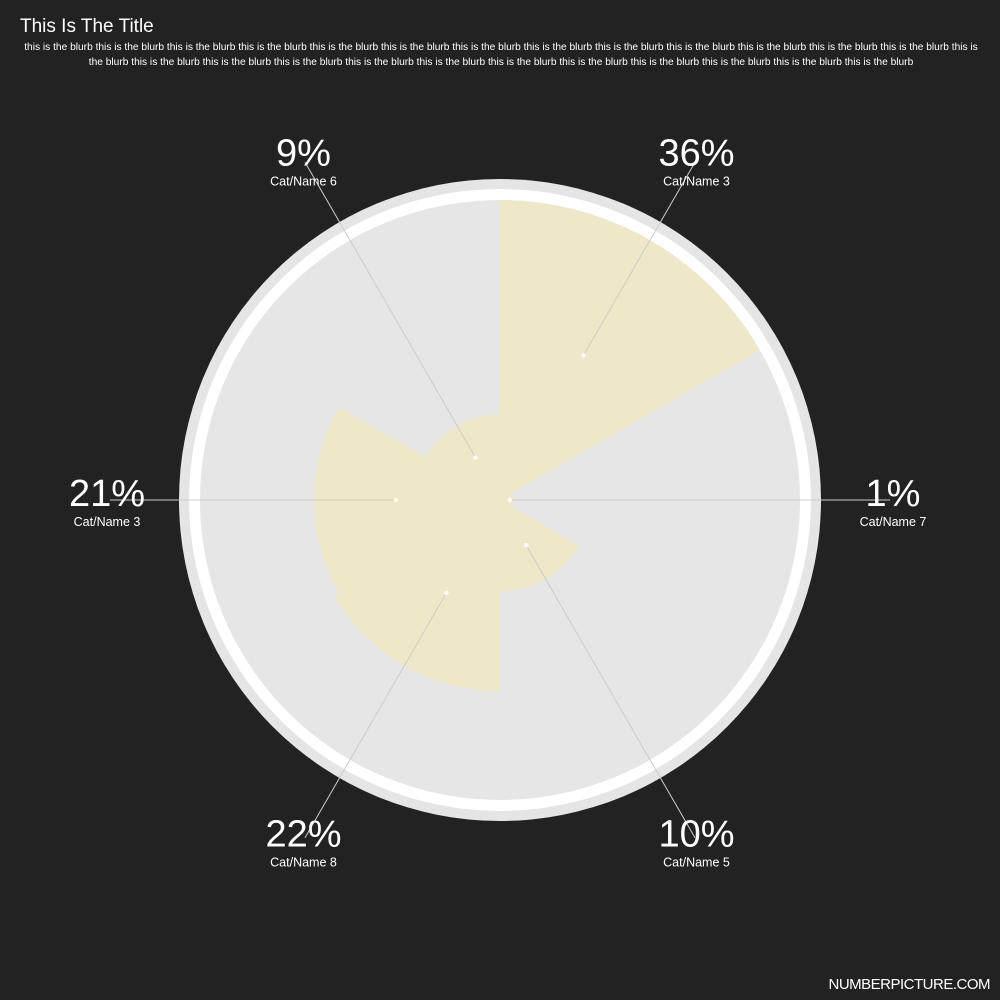 This screenshot has height=1000, width=1000. Describe the element at coordinates (696, 862) in the screenshot. I see `slice-name-label-3: Cat/Name 5` at that location.